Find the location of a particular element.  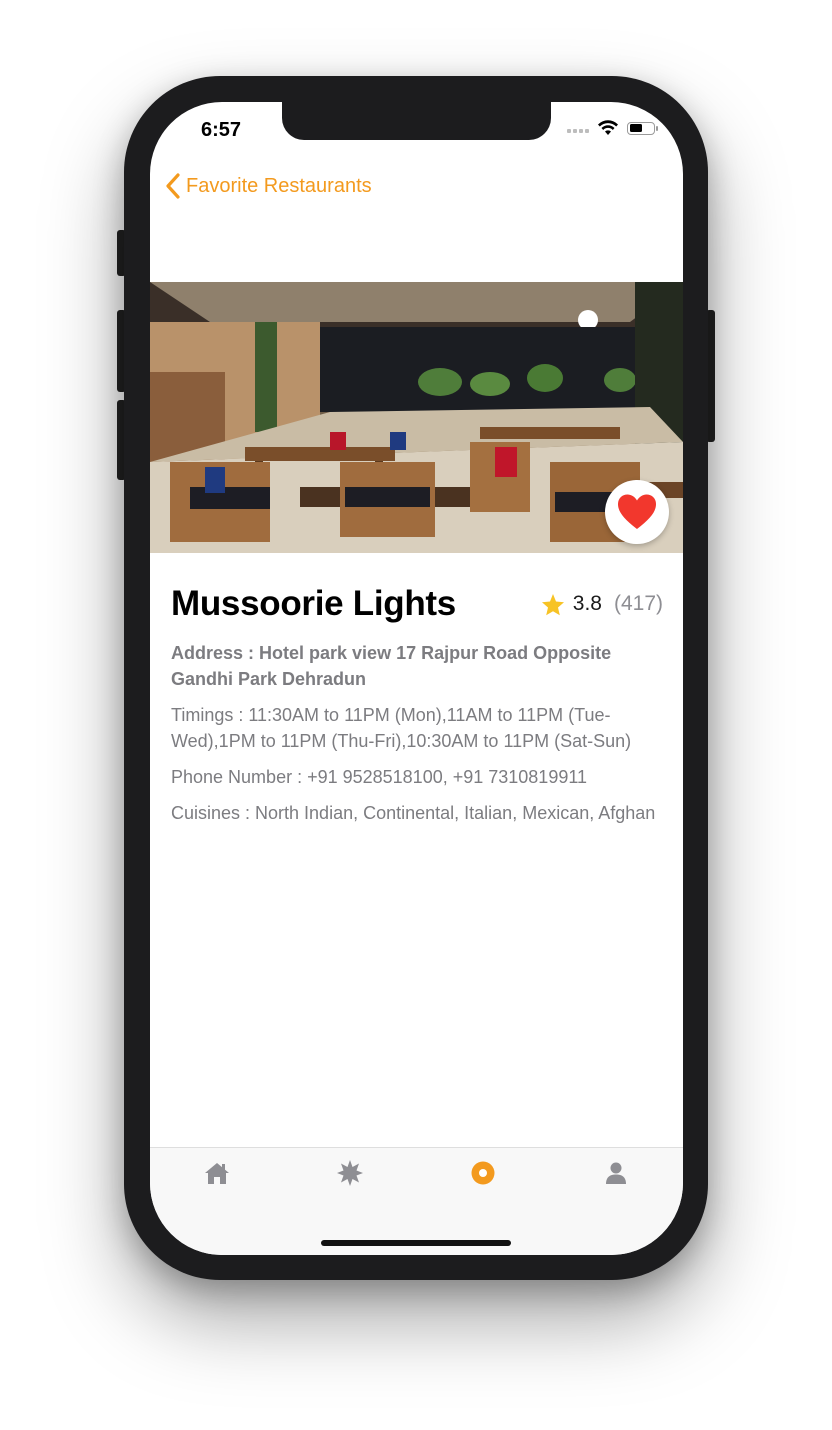

tab-explore is located at coordinates (350, 1173).